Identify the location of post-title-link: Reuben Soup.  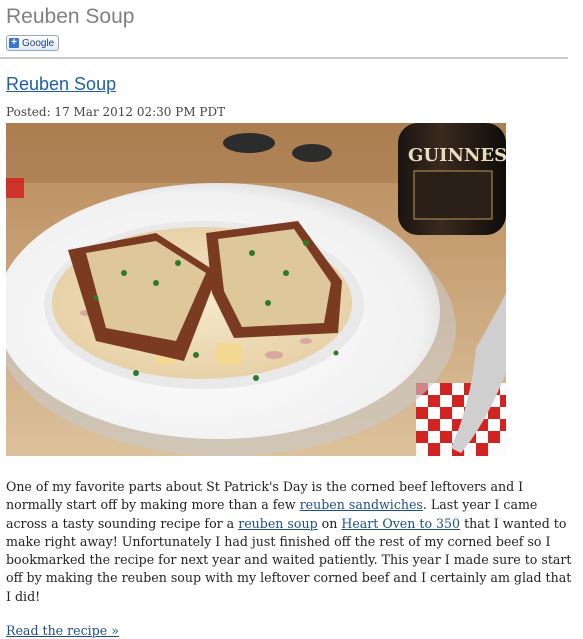
(61, 84).